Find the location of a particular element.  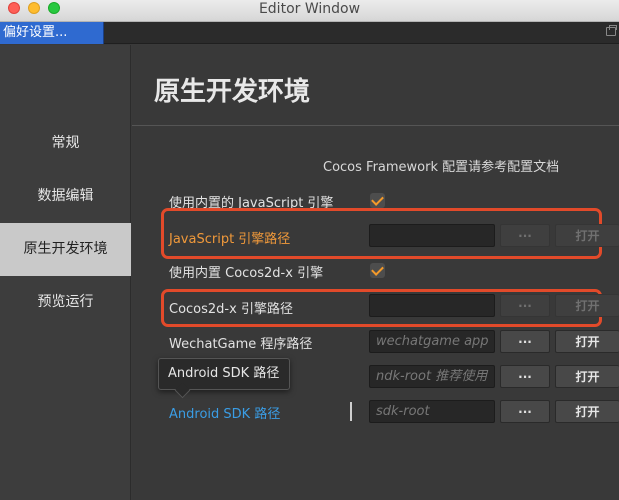

page-title: 原生开发环境 is located at coordinates (232, 92).